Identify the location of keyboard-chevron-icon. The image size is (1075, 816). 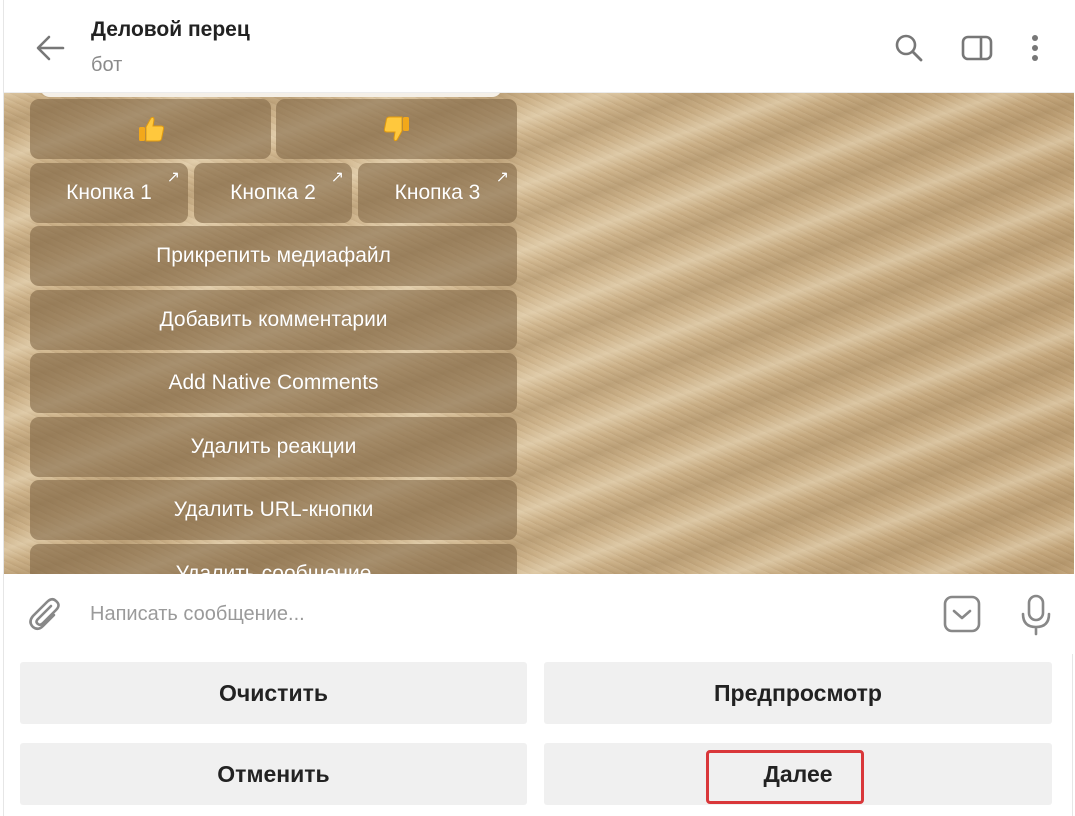
(962, 614).